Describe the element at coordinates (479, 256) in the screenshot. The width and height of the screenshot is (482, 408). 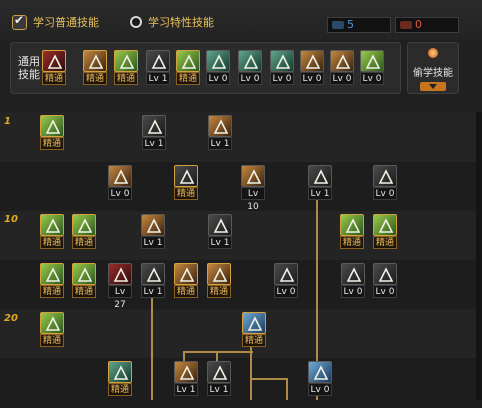
I see `scrollbar` at that location.